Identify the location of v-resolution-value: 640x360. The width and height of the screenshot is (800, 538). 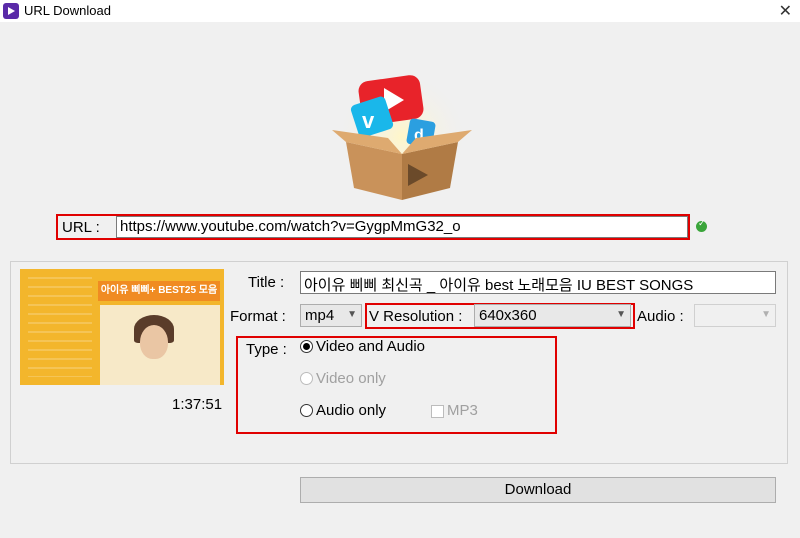
(508, 315).